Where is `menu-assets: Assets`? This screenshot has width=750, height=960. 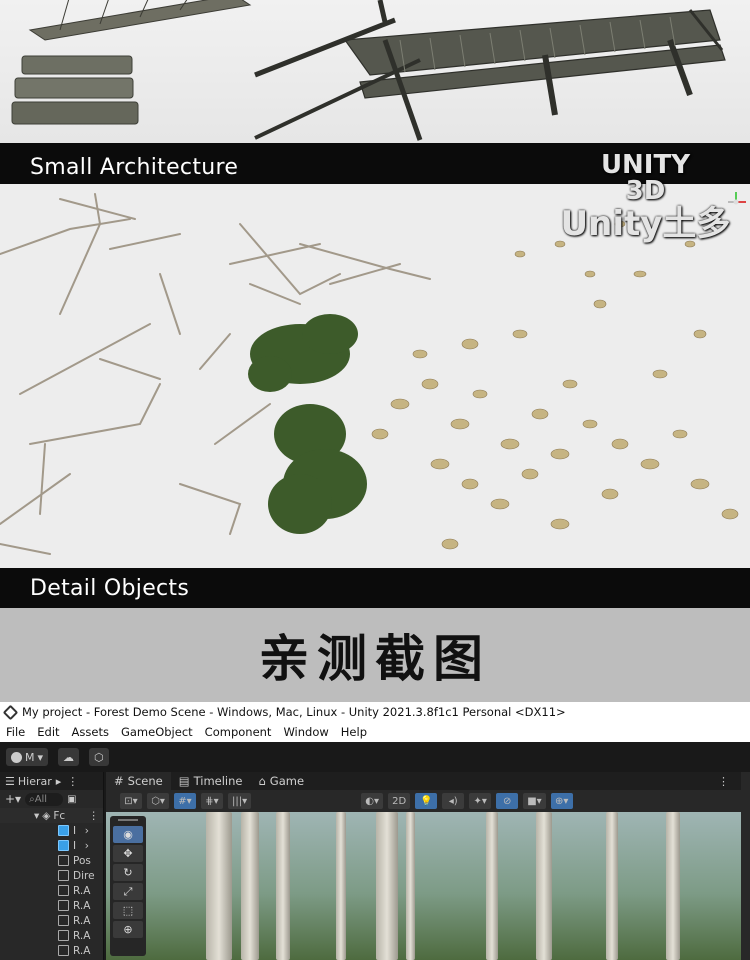 menu-assets: Assets is located at coordinates (90, 732).